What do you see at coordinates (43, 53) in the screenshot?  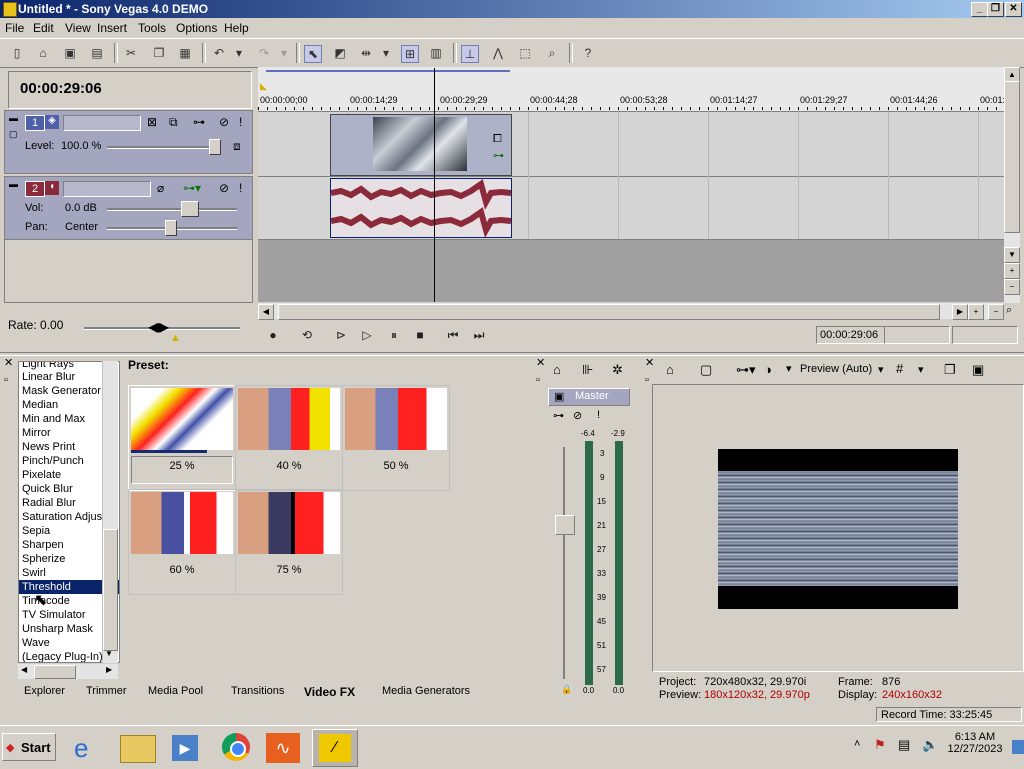 I see `open-icon: ⌂` at bounding box center [43, 53].